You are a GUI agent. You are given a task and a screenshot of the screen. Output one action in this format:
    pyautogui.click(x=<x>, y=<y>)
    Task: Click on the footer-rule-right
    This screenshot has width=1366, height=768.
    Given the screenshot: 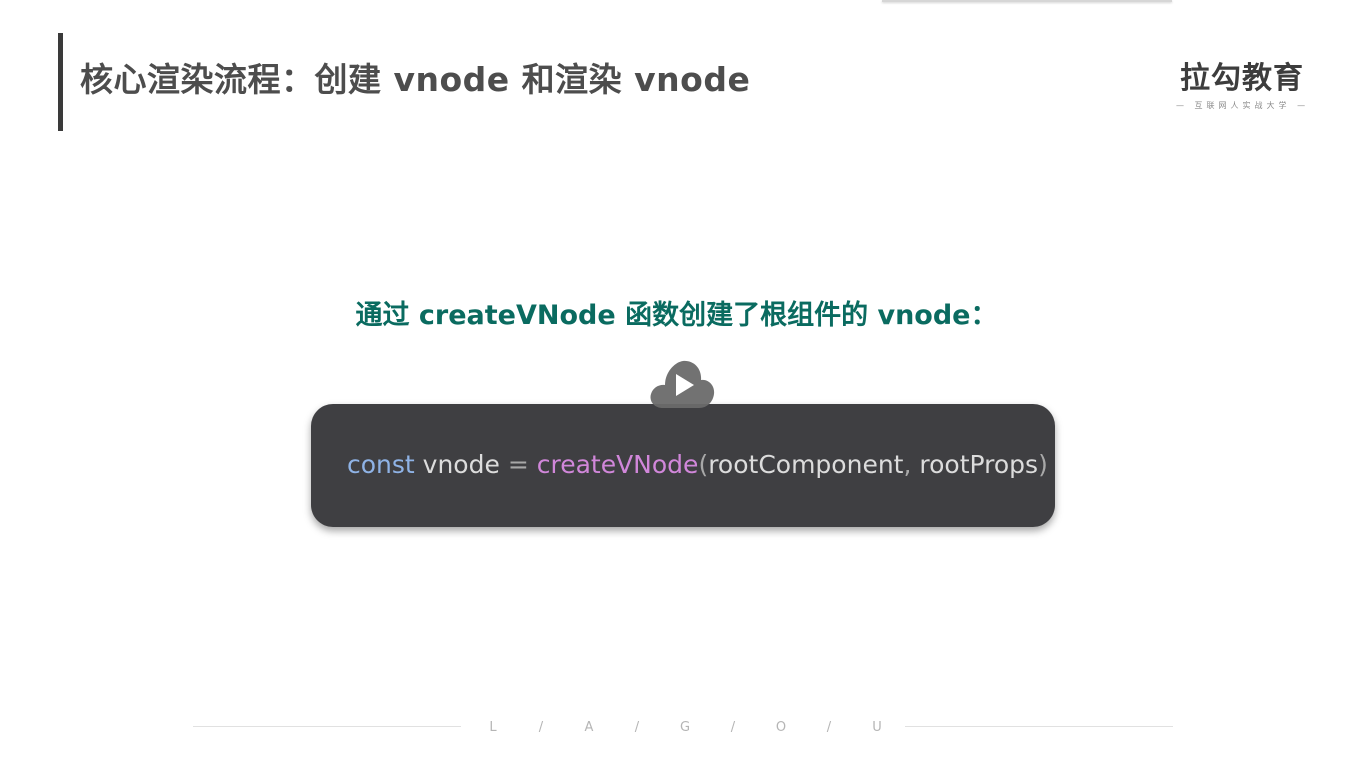 What is the action you would take?
    pyautogui.click(x=1039, y=726)
    